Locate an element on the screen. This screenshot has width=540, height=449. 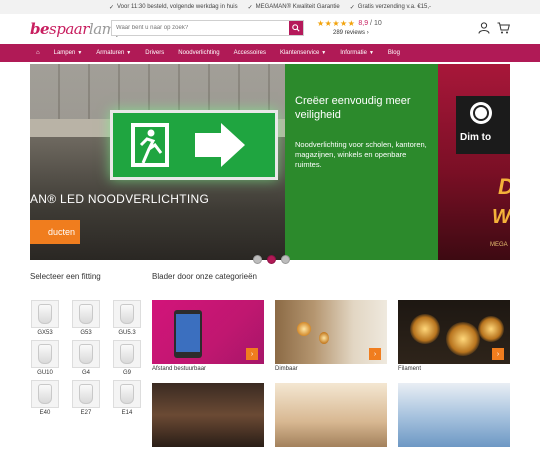
fitting-item: E14 is located at coordinates (127, 398).